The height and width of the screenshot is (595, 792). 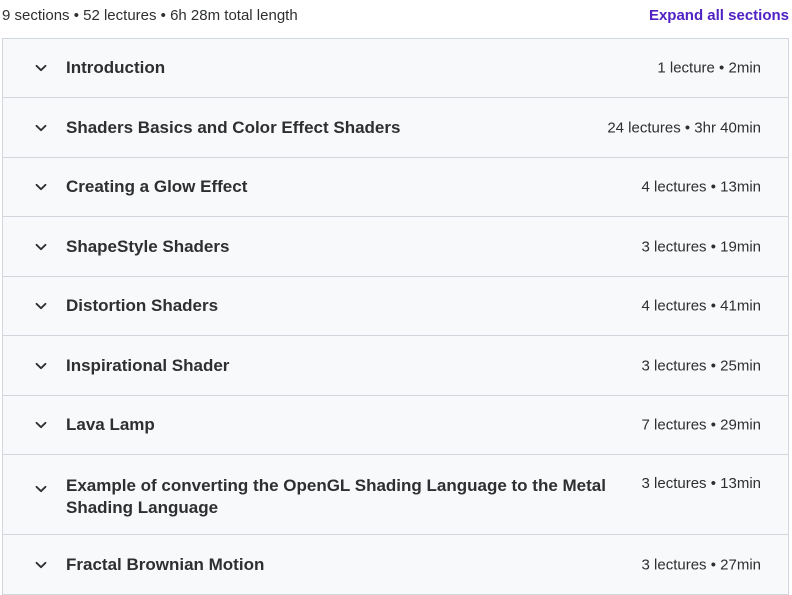 What do you see at coordinates (233, 127) in the screenshot?
I see `section-title: Shaders Basics and Color Effect Shaders` at bounding box center [233, 127].